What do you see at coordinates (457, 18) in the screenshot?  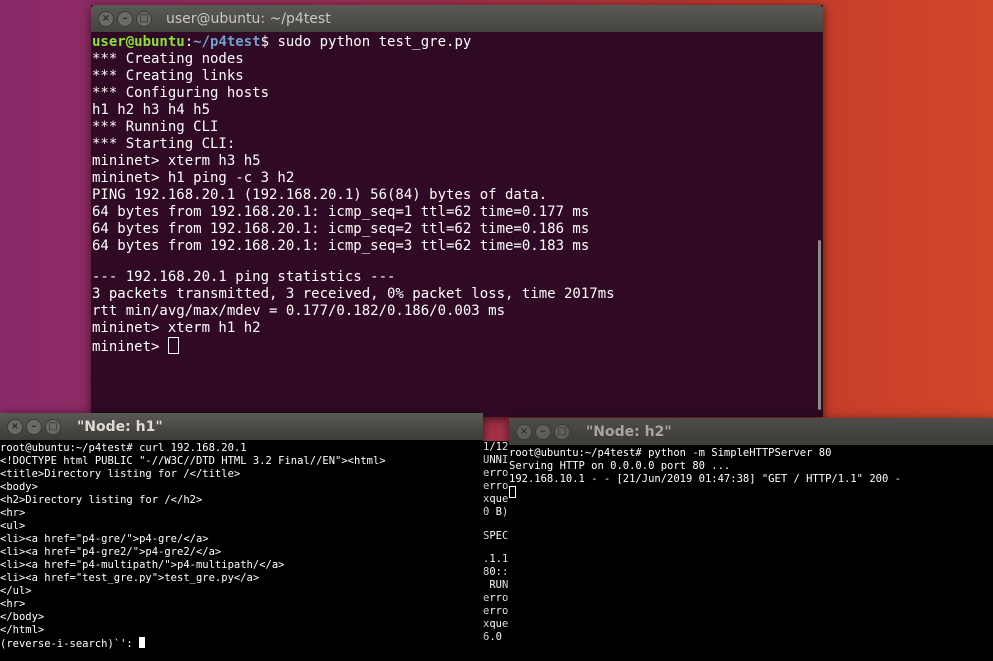 I see `main-terminal-titlebar: × – □ user@ubuntu: ~/p4test` at bounding box center [457, 18].